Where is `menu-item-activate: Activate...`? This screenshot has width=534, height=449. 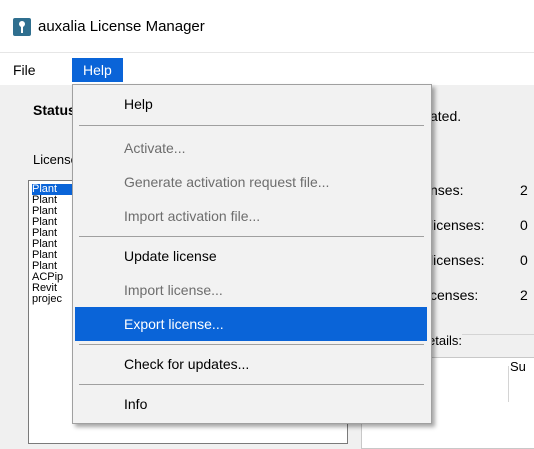 menu-item-activate: Activate... is located at coordinates (251, 148).